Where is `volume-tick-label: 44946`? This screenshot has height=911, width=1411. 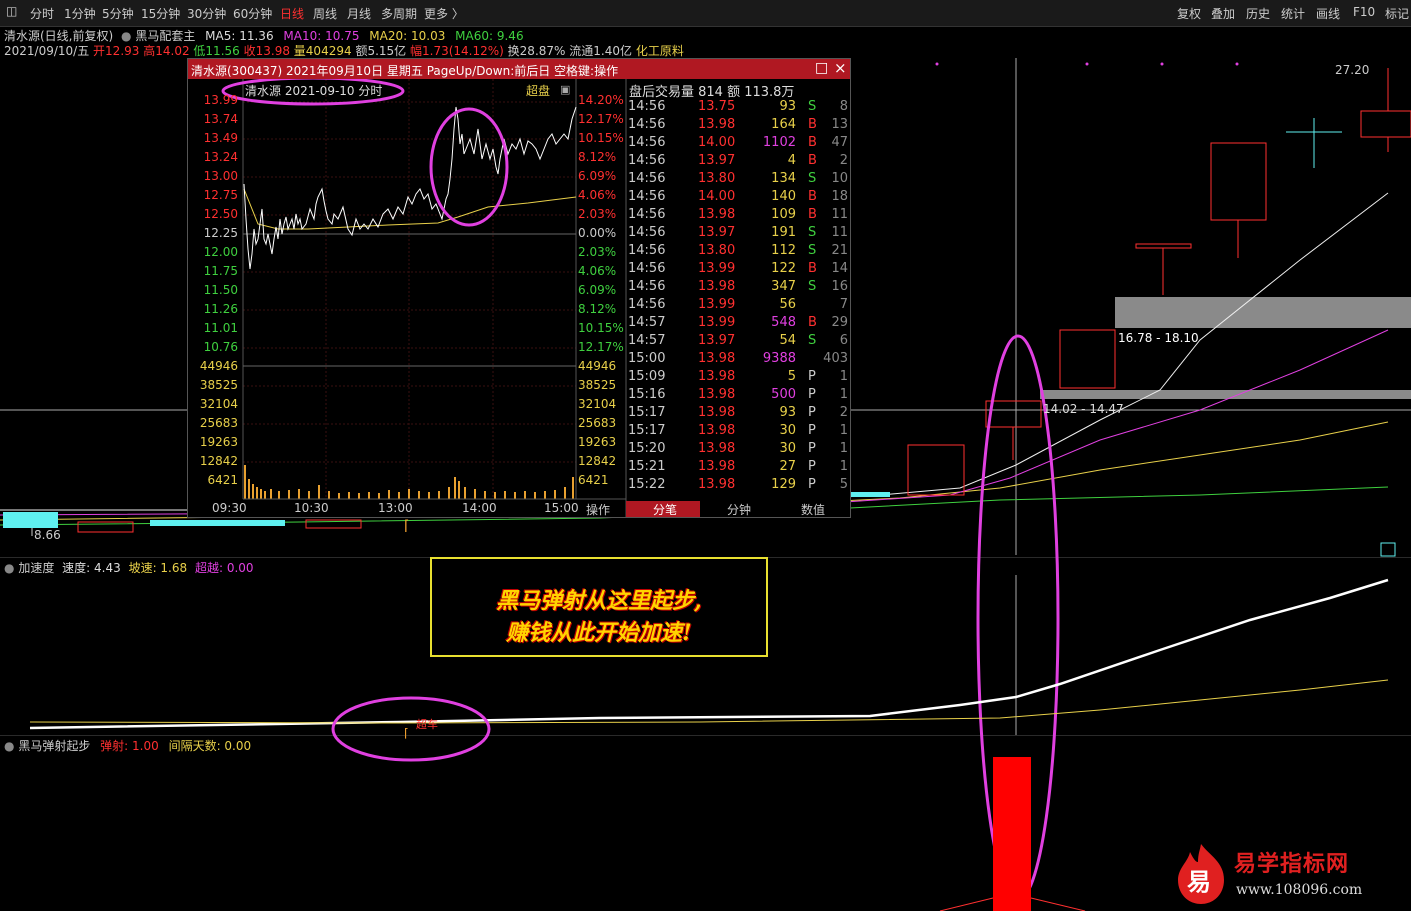
volume-tick-label: 44946 is located at coordinates (218, 366).